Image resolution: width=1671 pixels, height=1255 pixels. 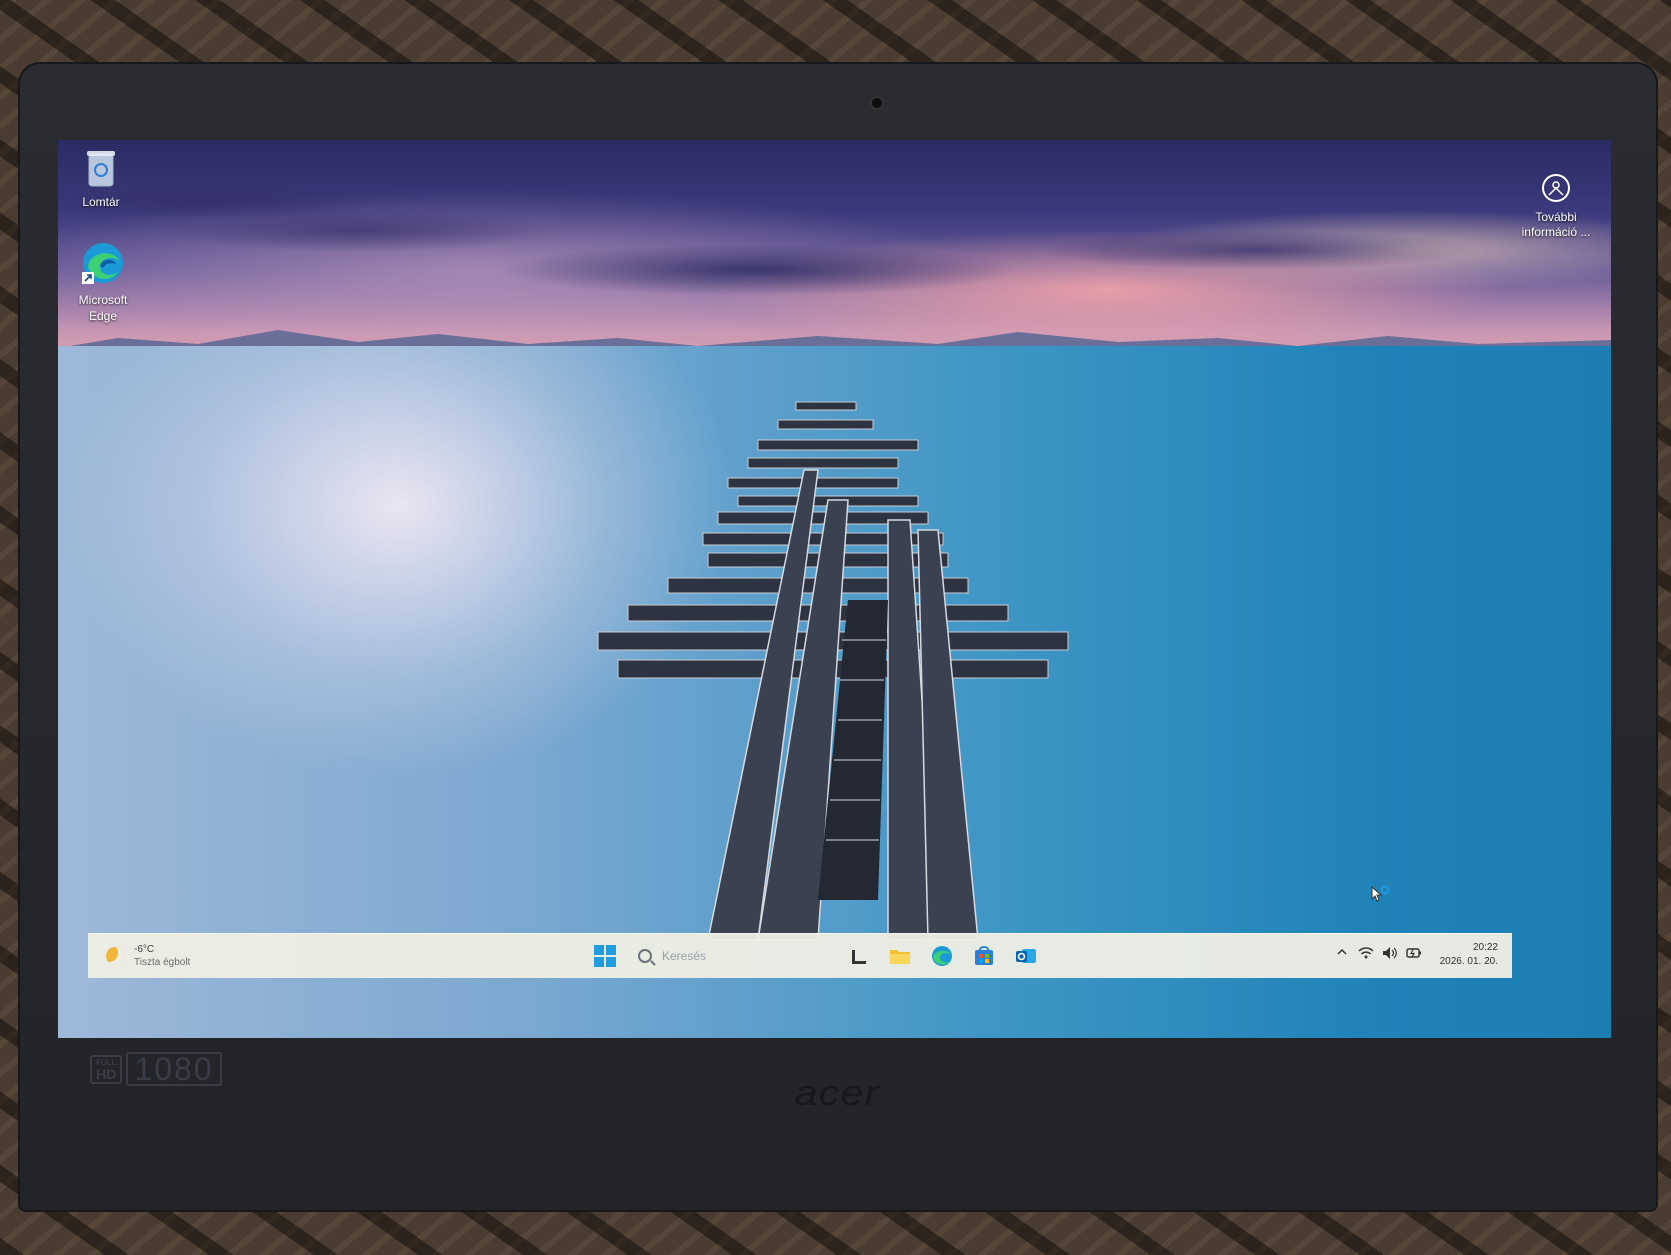 What do you see at coordinates (900, 956) in the screenshot?
I see `file-explorer-icon` at bounding box center [900, 956].